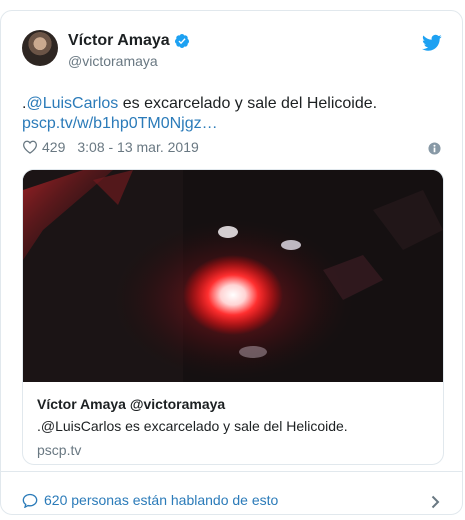  What do you see at coordinates (119, 41) in the screenshot?
I see `author-name: Víctor Amaya` at bounding box center [119, 41].